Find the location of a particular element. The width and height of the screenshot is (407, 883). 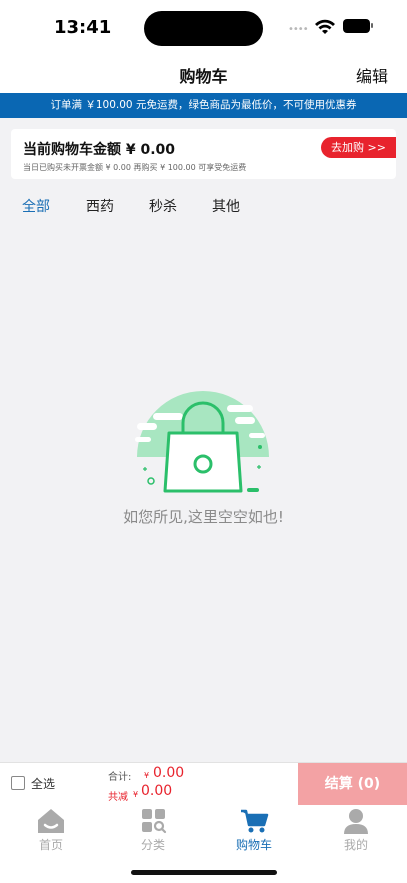

nav-category: 分类 is located at coordinates (153, 830).